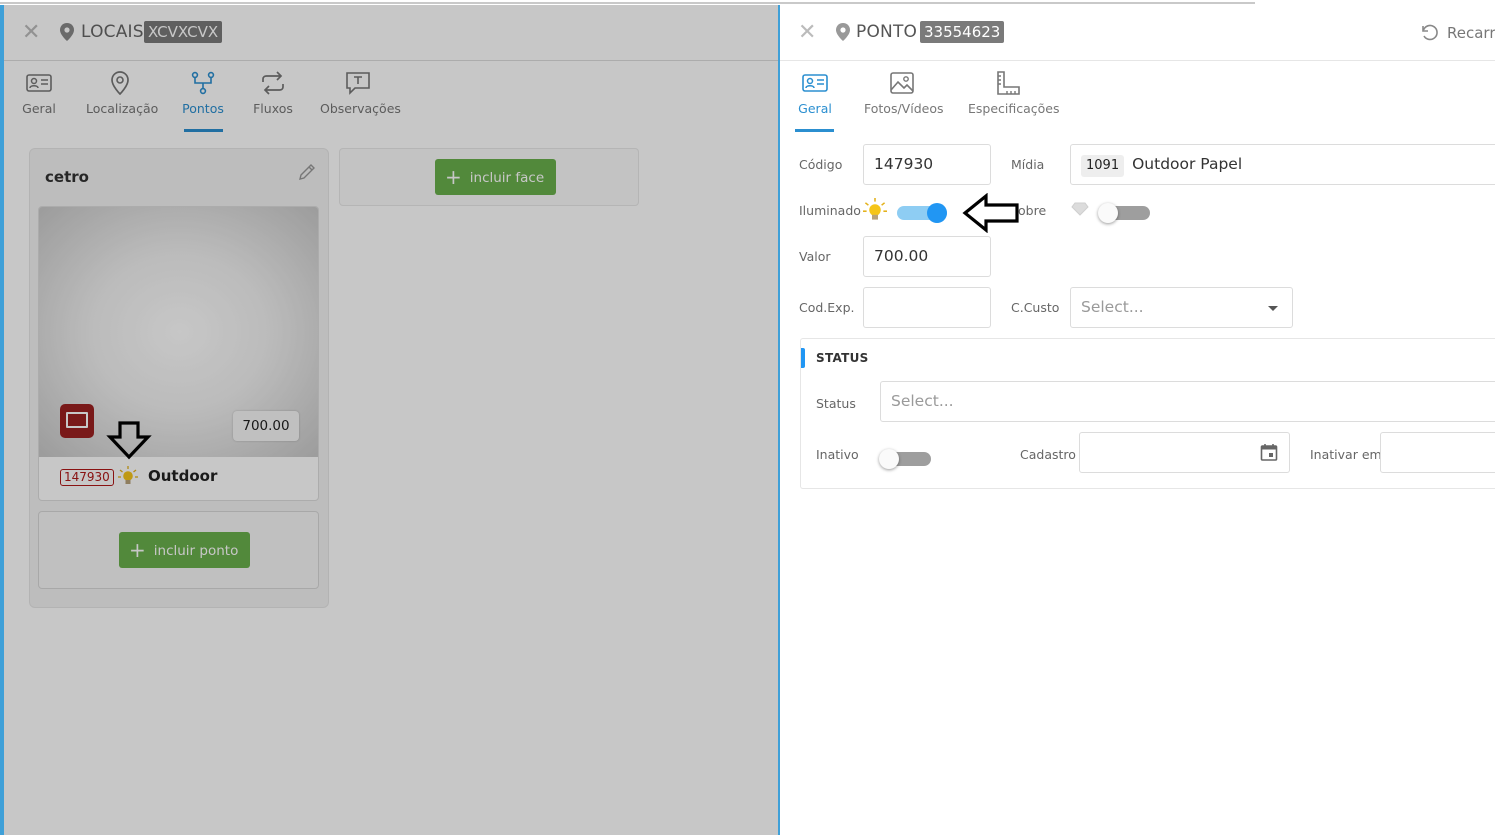 The width and height of the screenshot is (1495, 835). I want to click on locais-badge: XCVXCVX, so click(183, 32).